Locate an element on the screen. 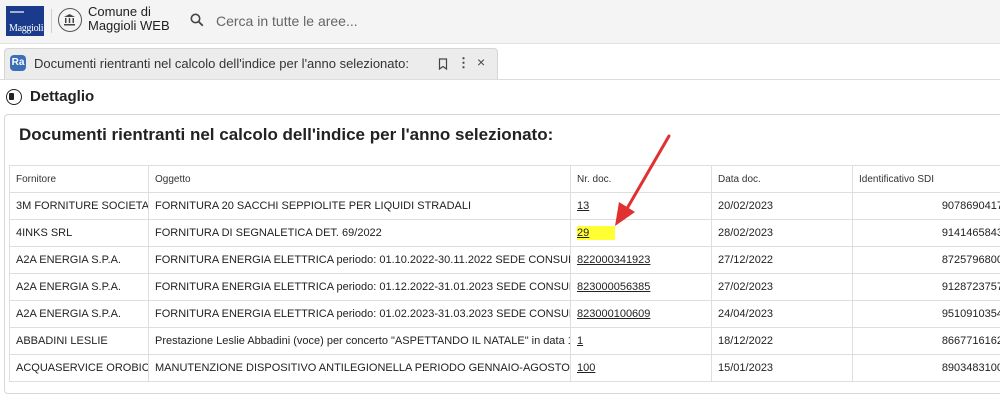 This screenshot has width=1000, height=394. cell-data-doc: 27/12/2022 is located at coordinates (782, 260).